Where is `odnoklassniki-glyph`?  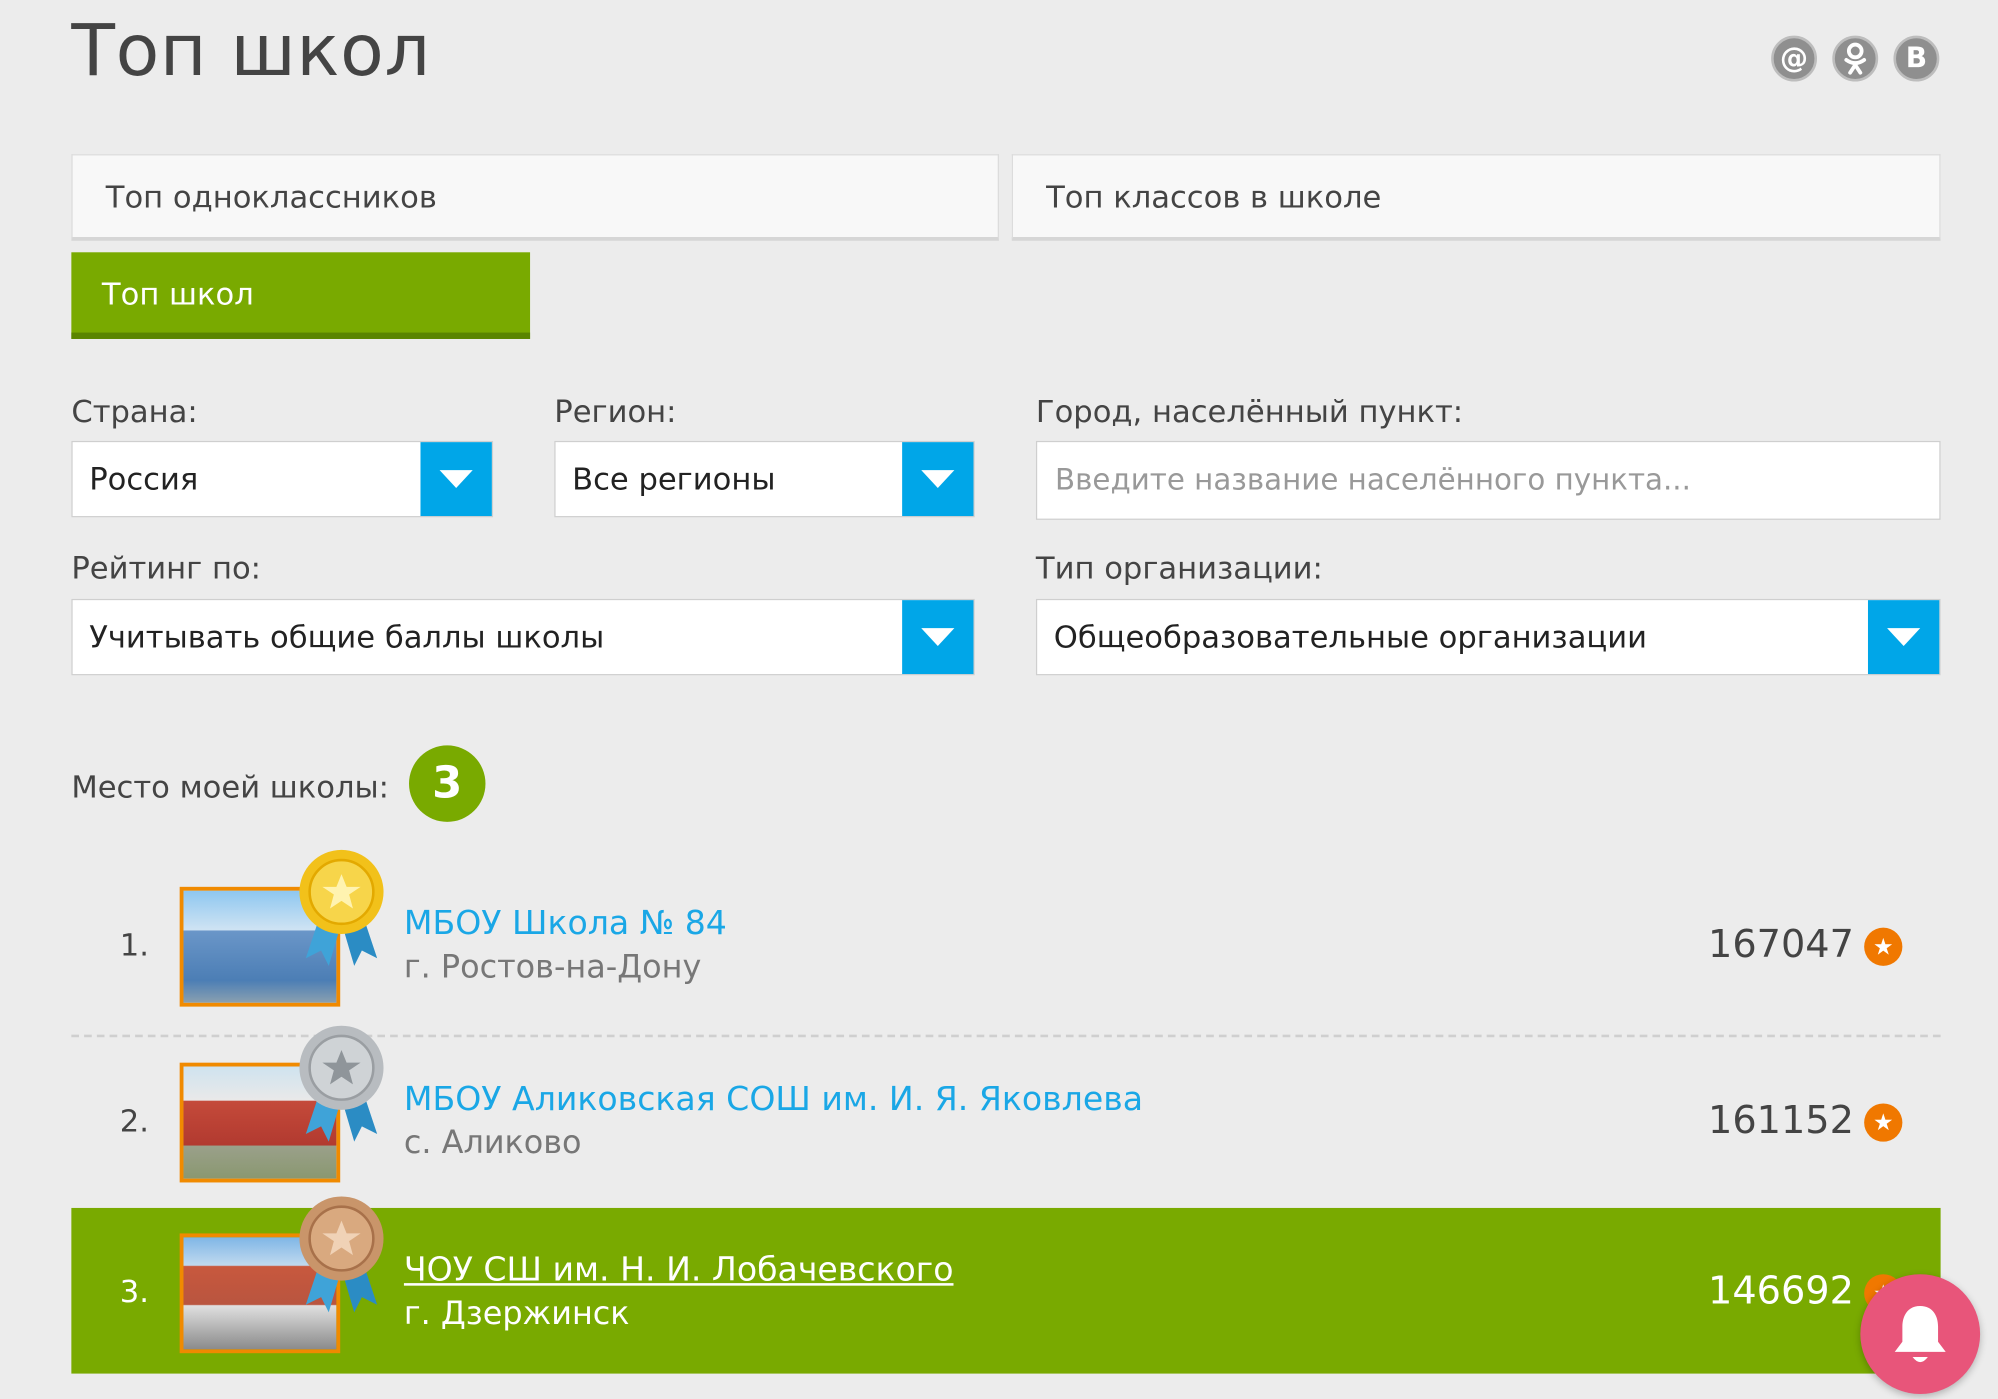
odnoklassniki-glyph is located at coordinates (1855, 58).